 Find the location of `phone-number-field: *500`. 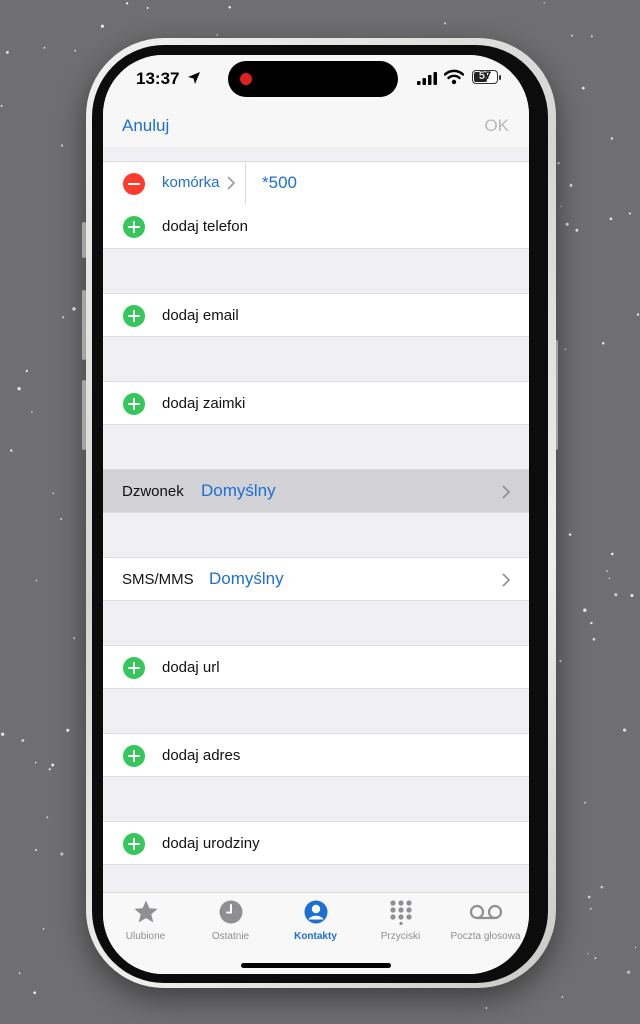

phone-number-field: *500 is located at coordinates (279, 183).